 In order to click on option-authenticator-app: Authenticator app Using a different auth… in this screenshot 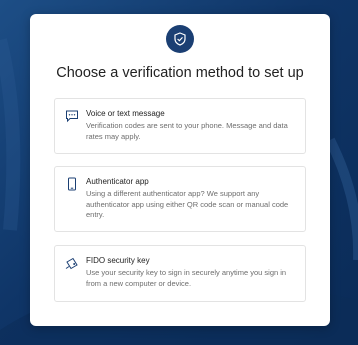, I will do `click(180, 199)`.